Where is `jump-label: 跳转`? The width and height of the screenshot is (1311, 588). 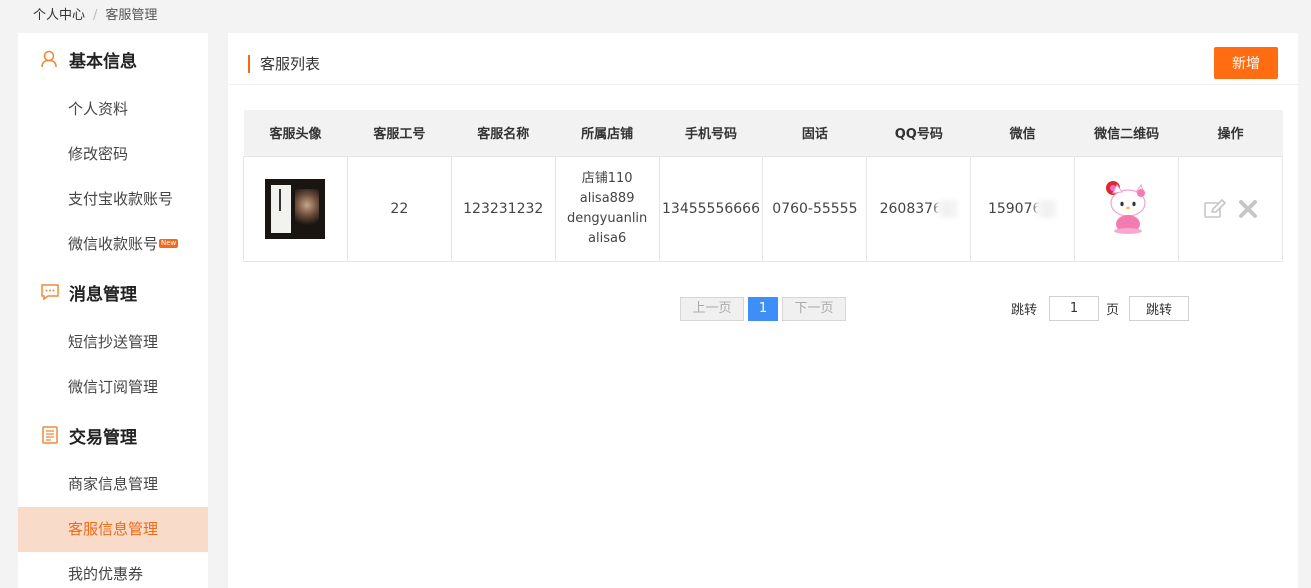 jump-label: 跳转 is located at coordinates (1024, 310).